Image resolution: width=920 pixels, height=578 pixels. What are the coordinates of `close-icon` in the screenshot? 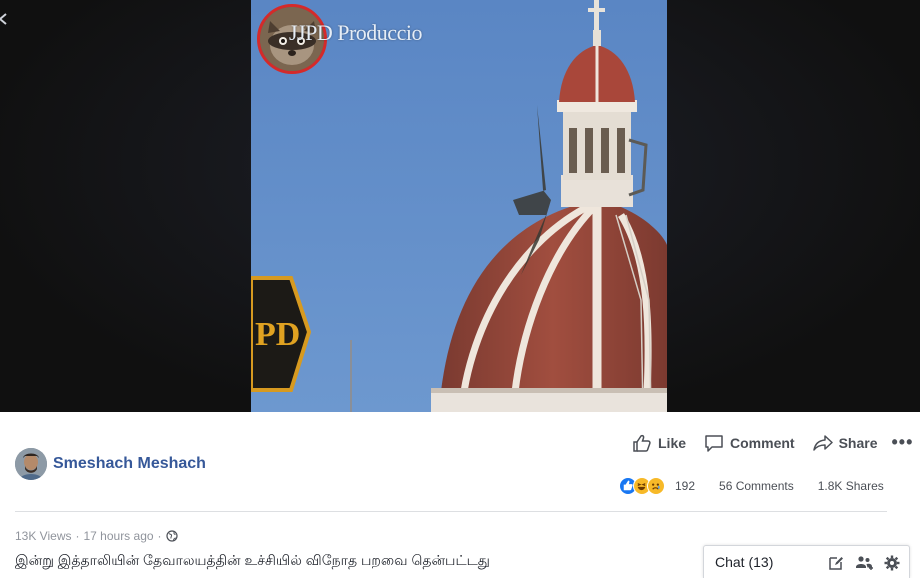 It's located at (5, 19).